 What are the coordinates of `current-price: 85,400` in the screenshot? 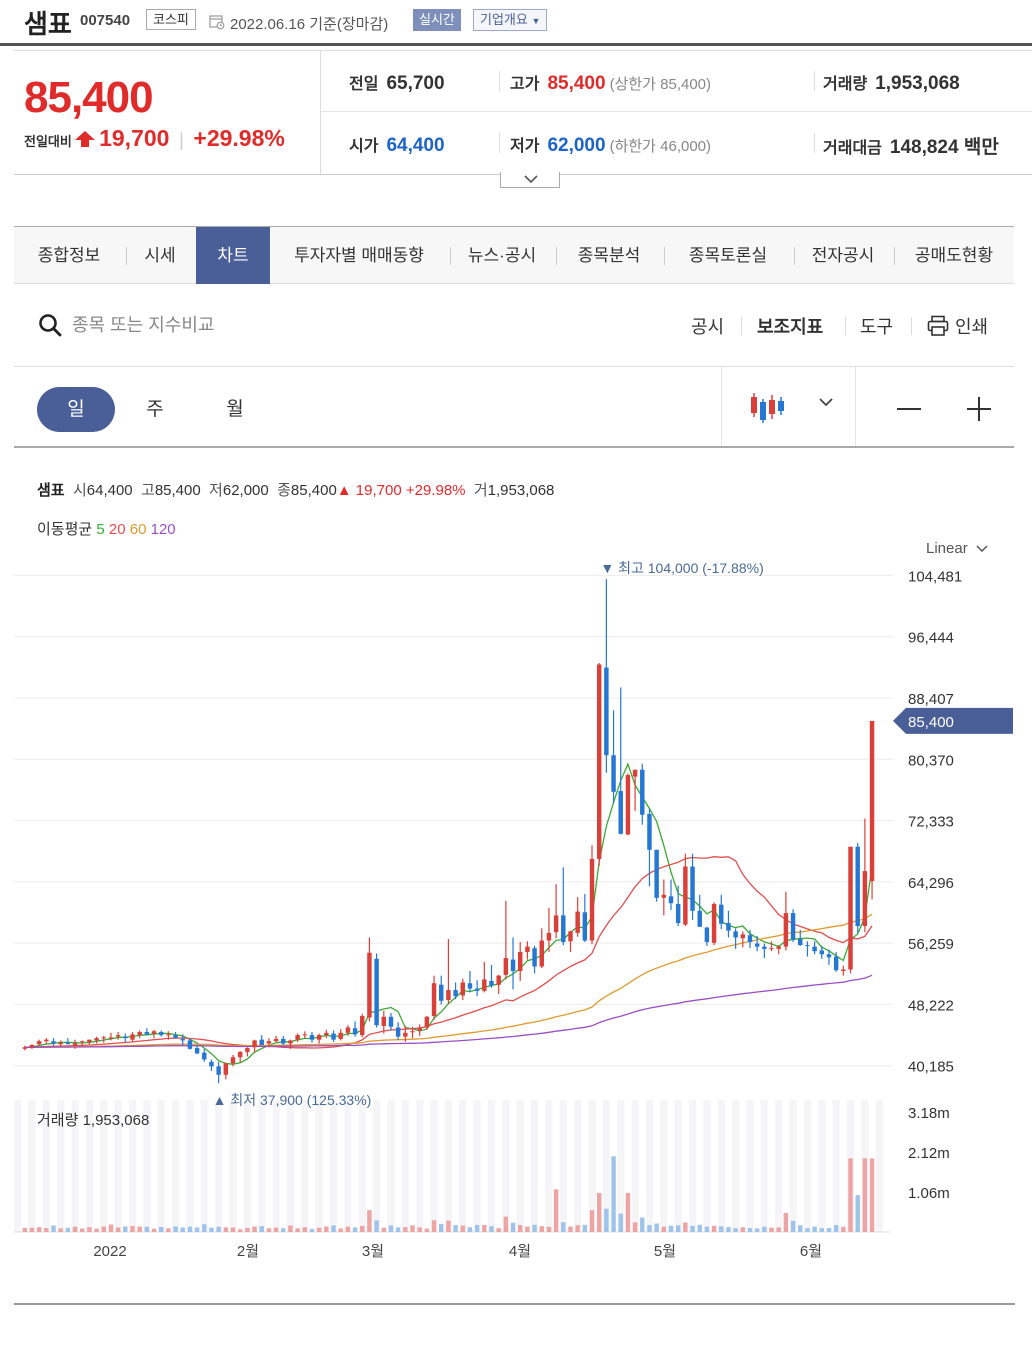 It's located at (89, 97).